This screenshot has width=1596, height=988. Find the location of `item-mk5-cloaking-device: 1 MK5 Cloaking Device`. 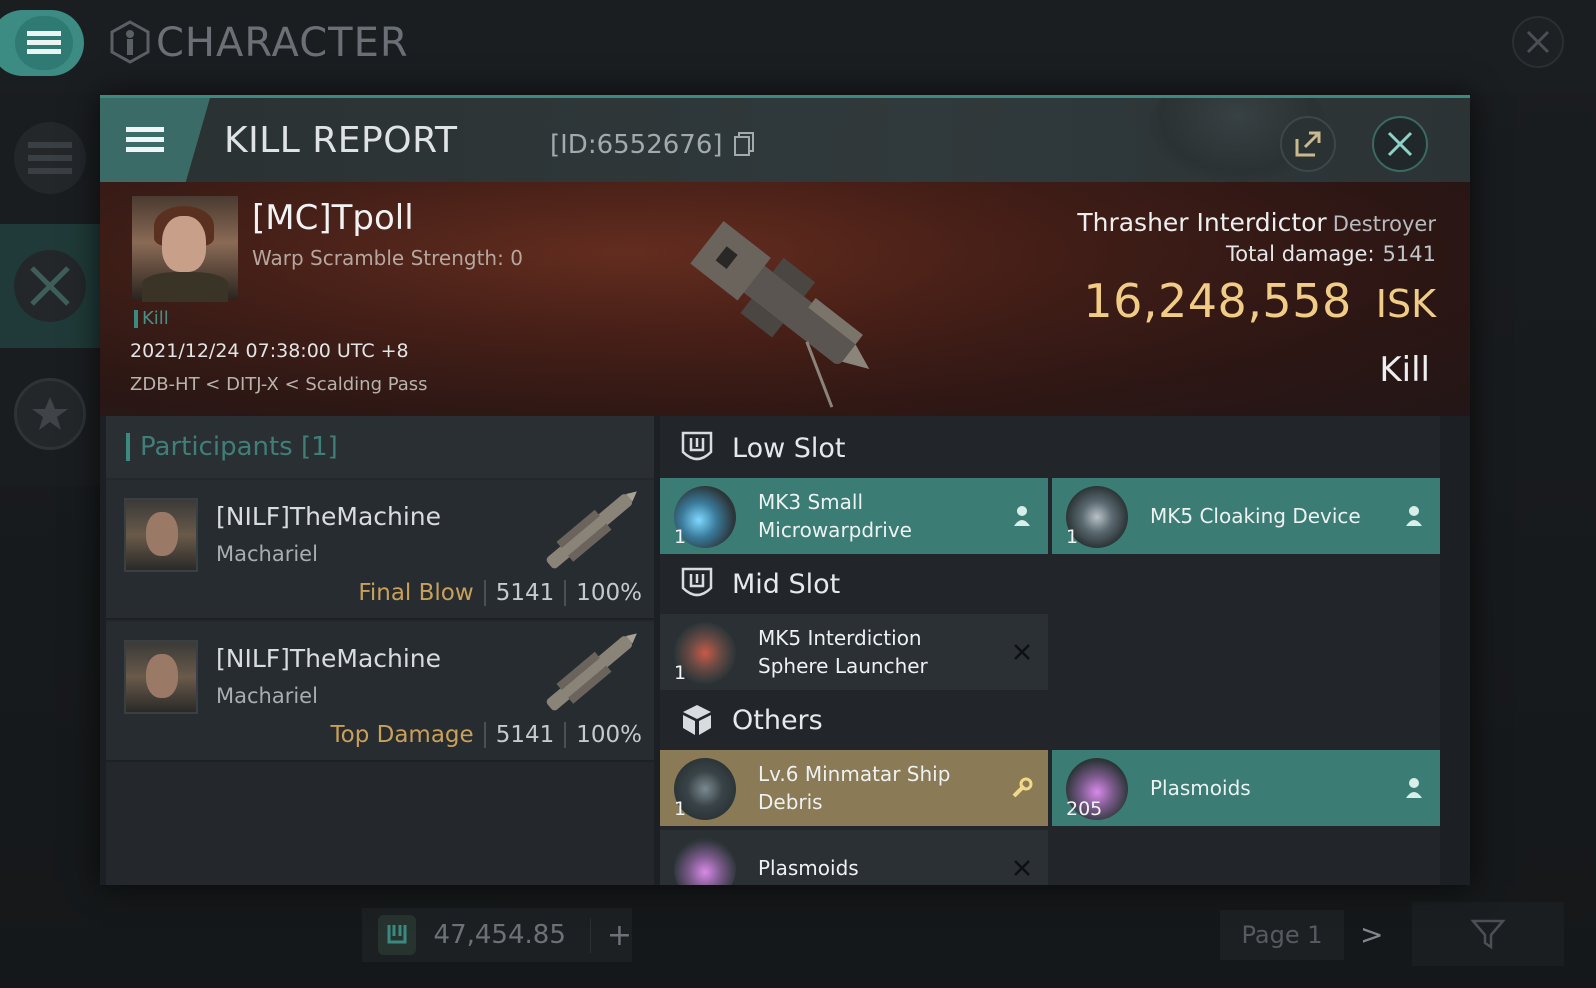

item-mk5-cloaking-device: 1 MK5 Cloaking Device is located at coordinates (1246, 516).